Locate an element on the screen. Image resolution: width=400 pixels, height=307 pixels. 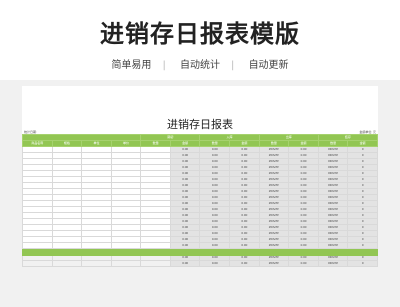
feature-easy: 简单易用 is located at coordinates (131, 65).